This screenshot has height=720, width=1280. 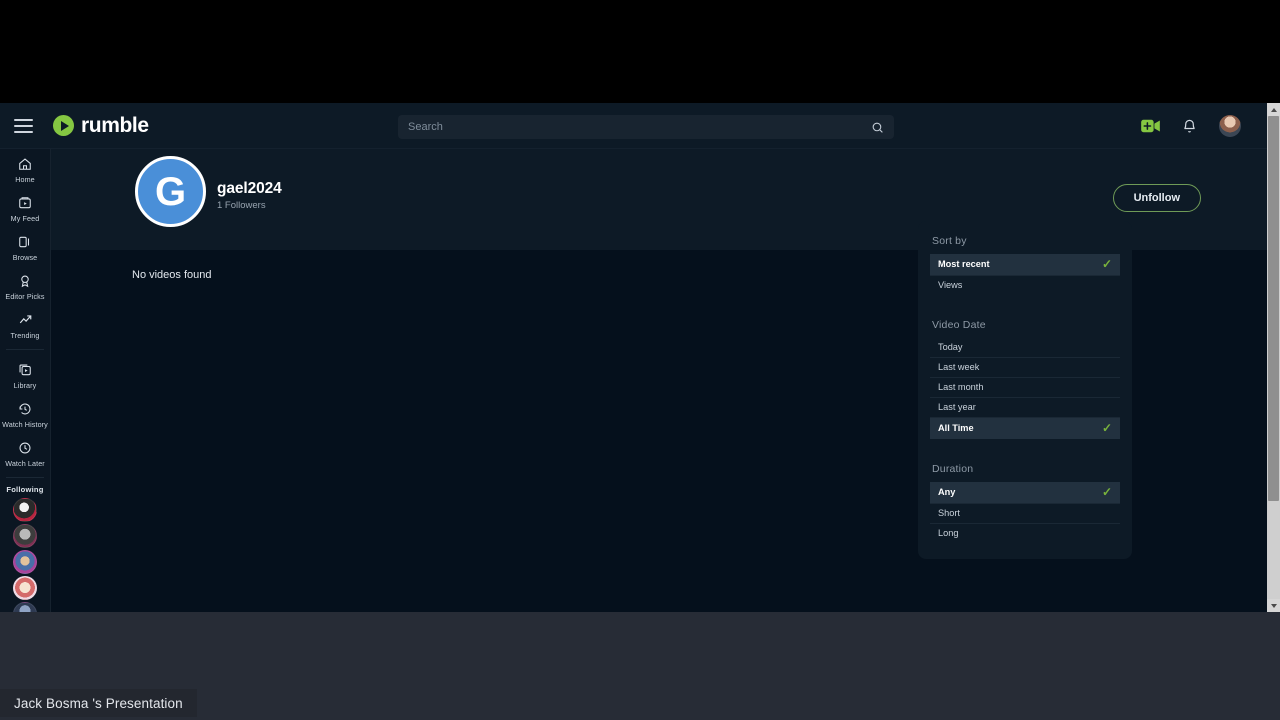 I want to click on rumble-logo-text: rumble, so click(x=115, y=125).